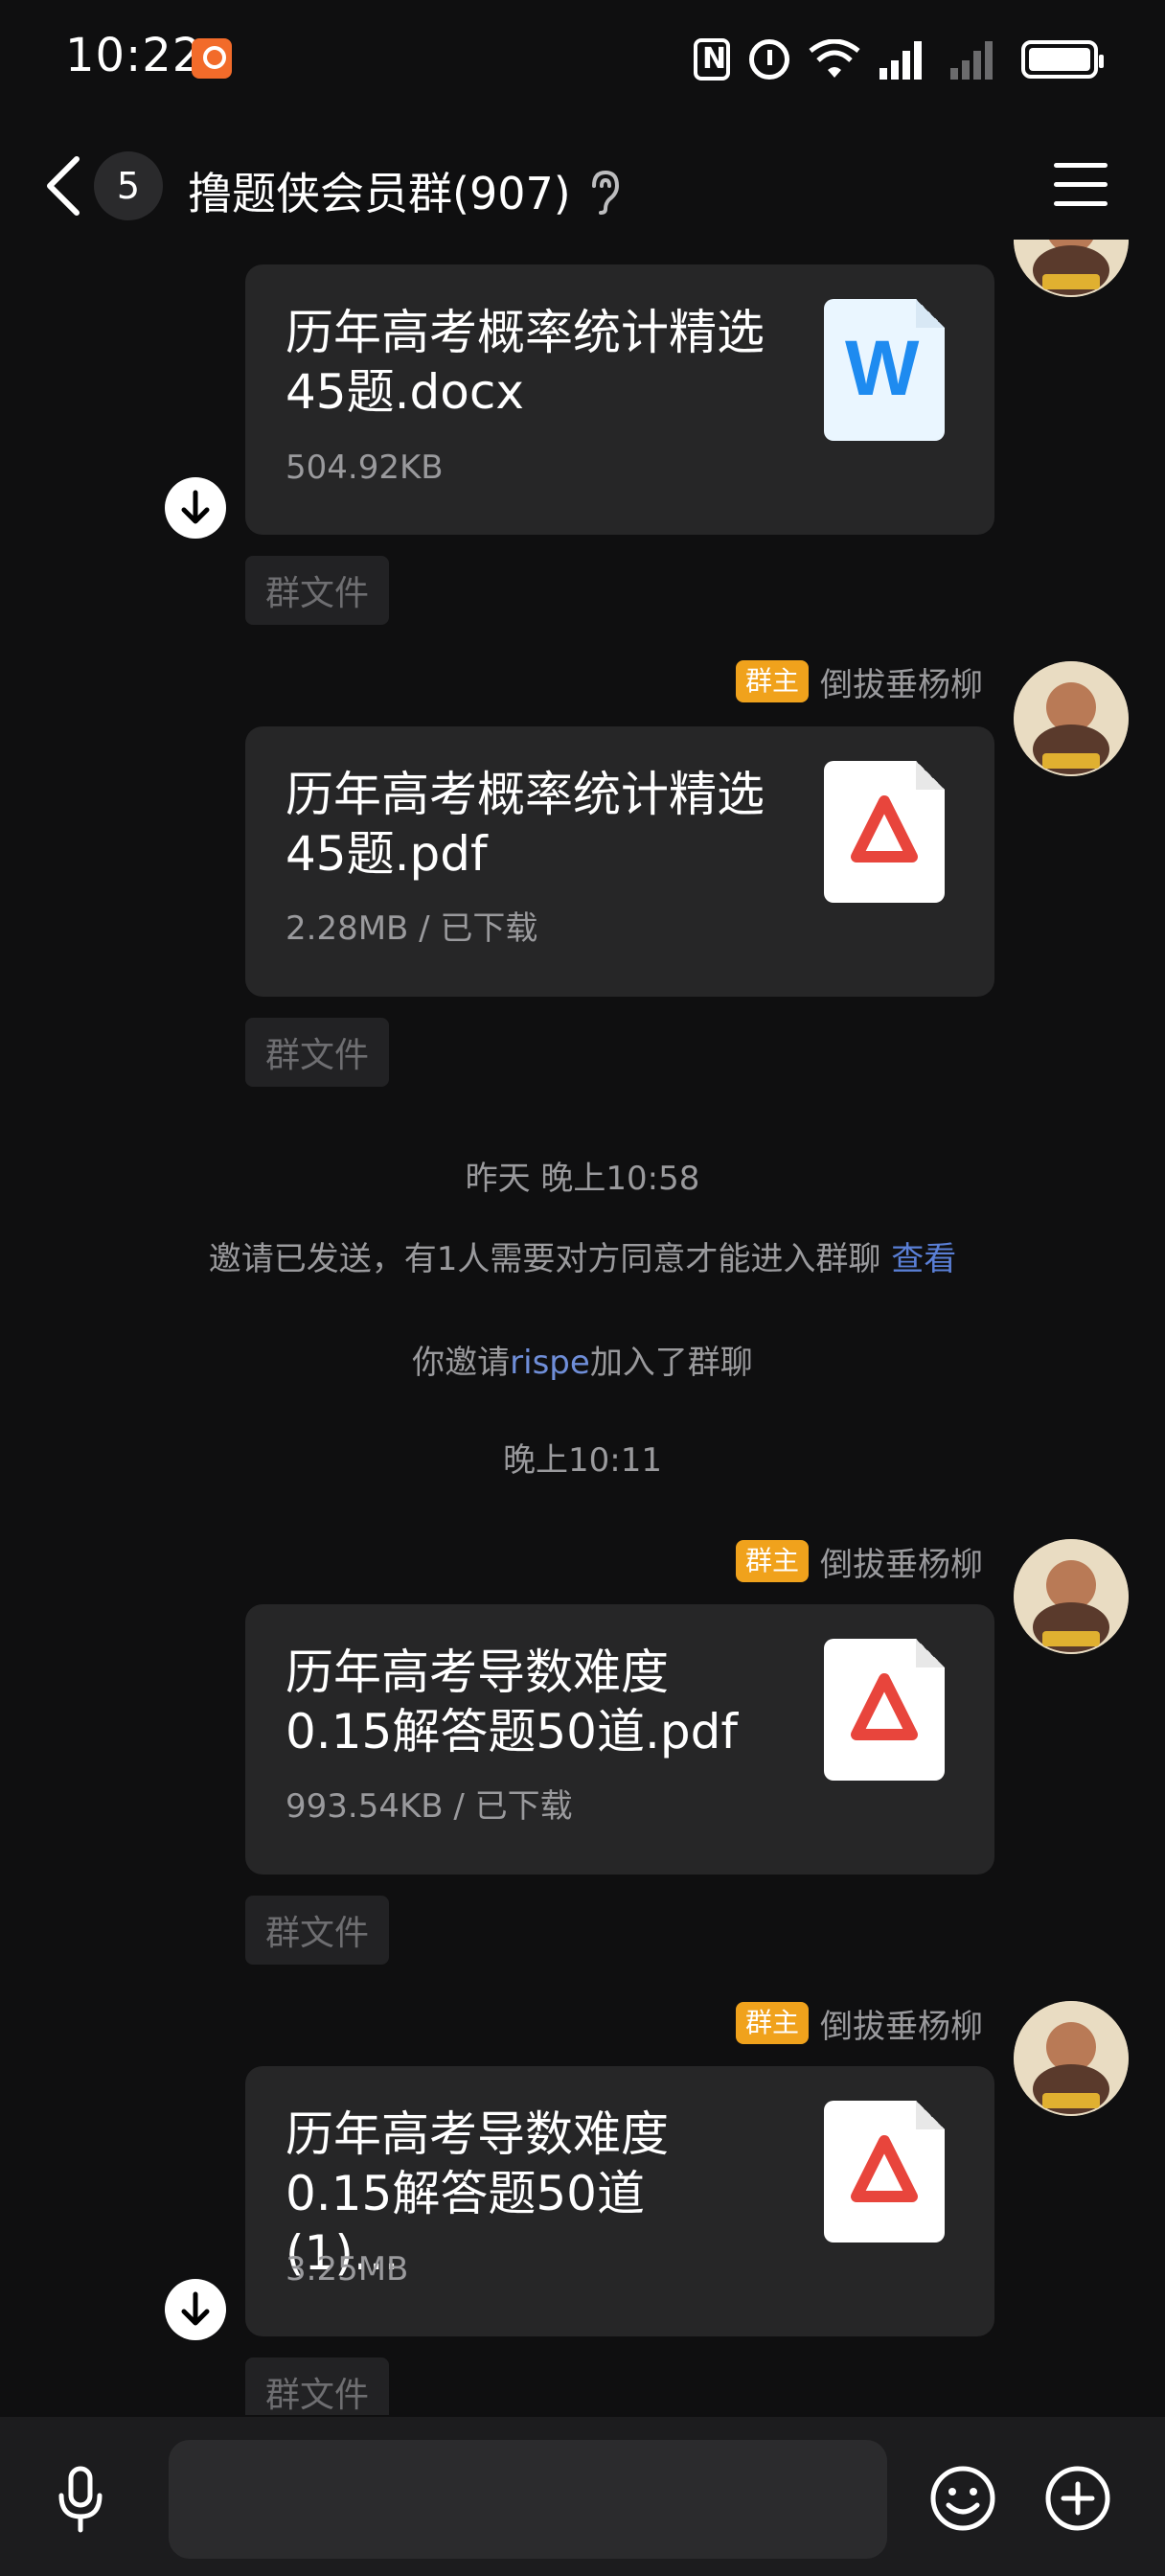 The image size is (1165, 2576). Describe the element at coordinates (429, 1806) in the screenshot. I see `file-meta: 993.54KB / 已下载` at that location.